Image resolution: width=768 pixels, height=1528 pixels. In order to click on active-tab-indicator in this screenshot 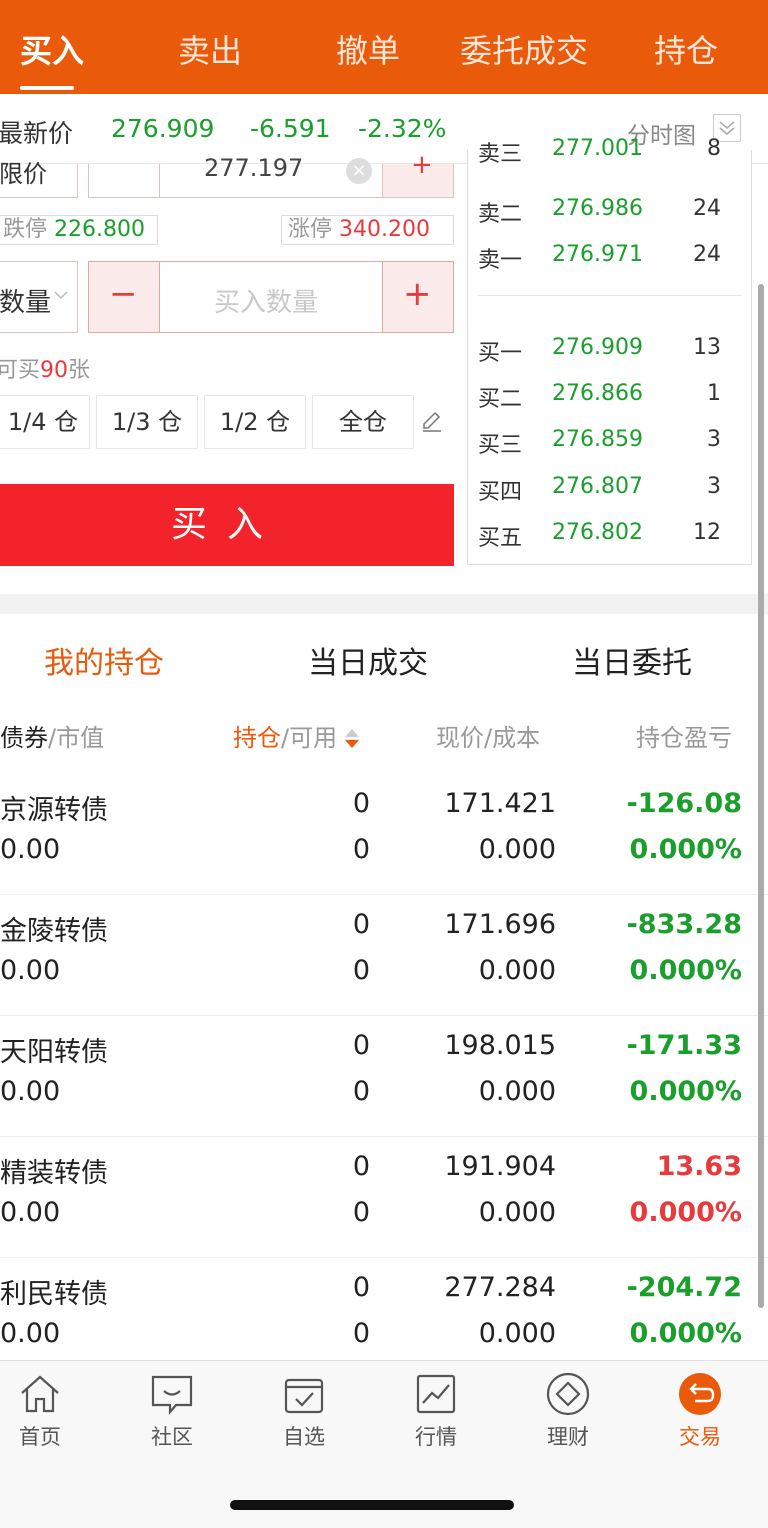, I will do `click(47, 88)`.